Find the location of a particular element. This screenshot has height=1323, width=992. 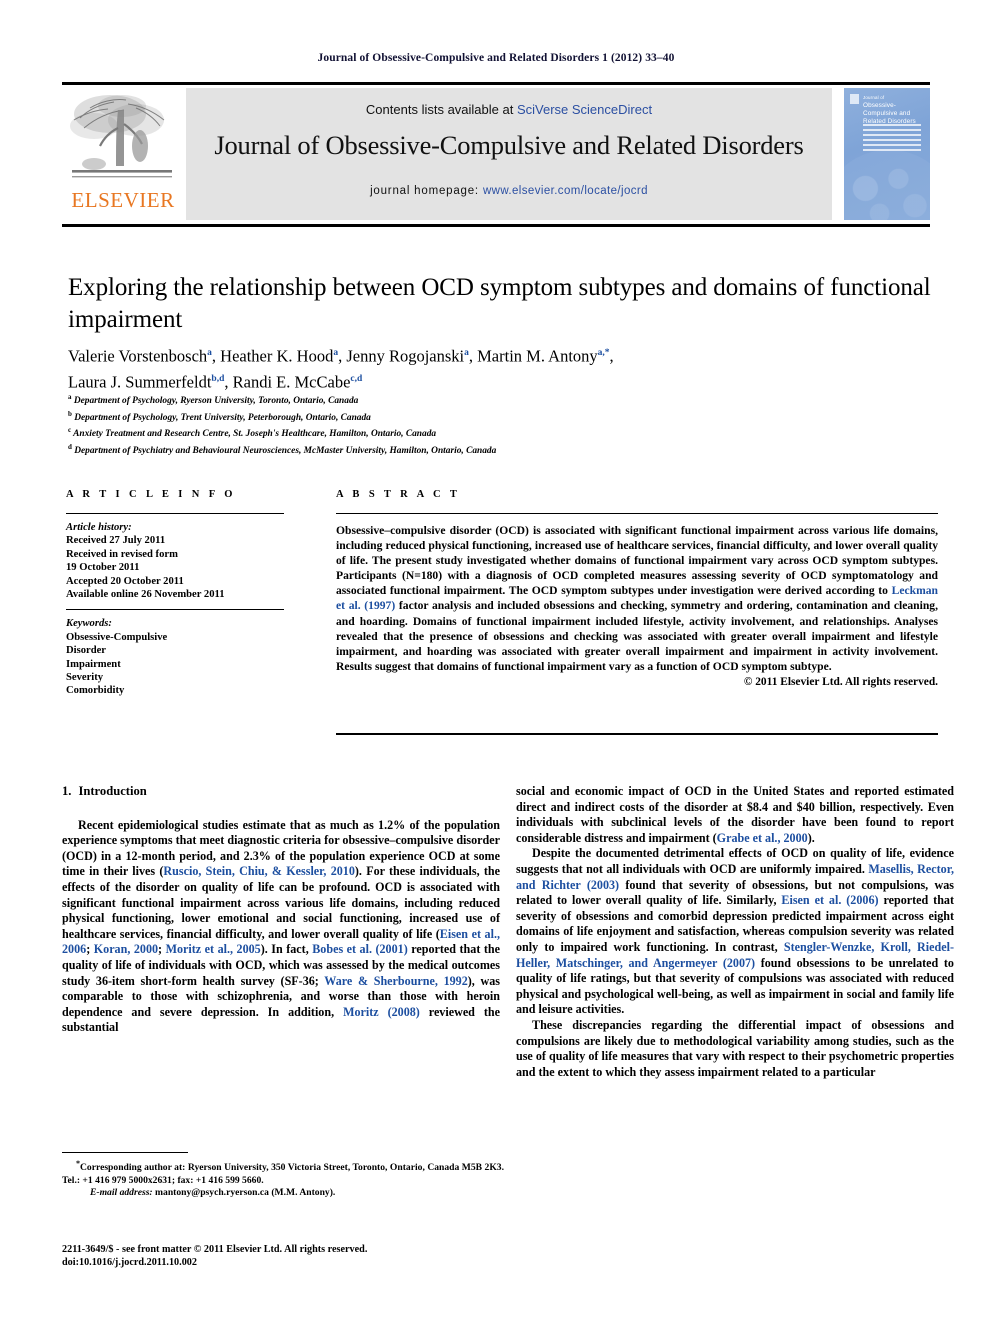

cover-text-lines is located at coordinates (892, 139).